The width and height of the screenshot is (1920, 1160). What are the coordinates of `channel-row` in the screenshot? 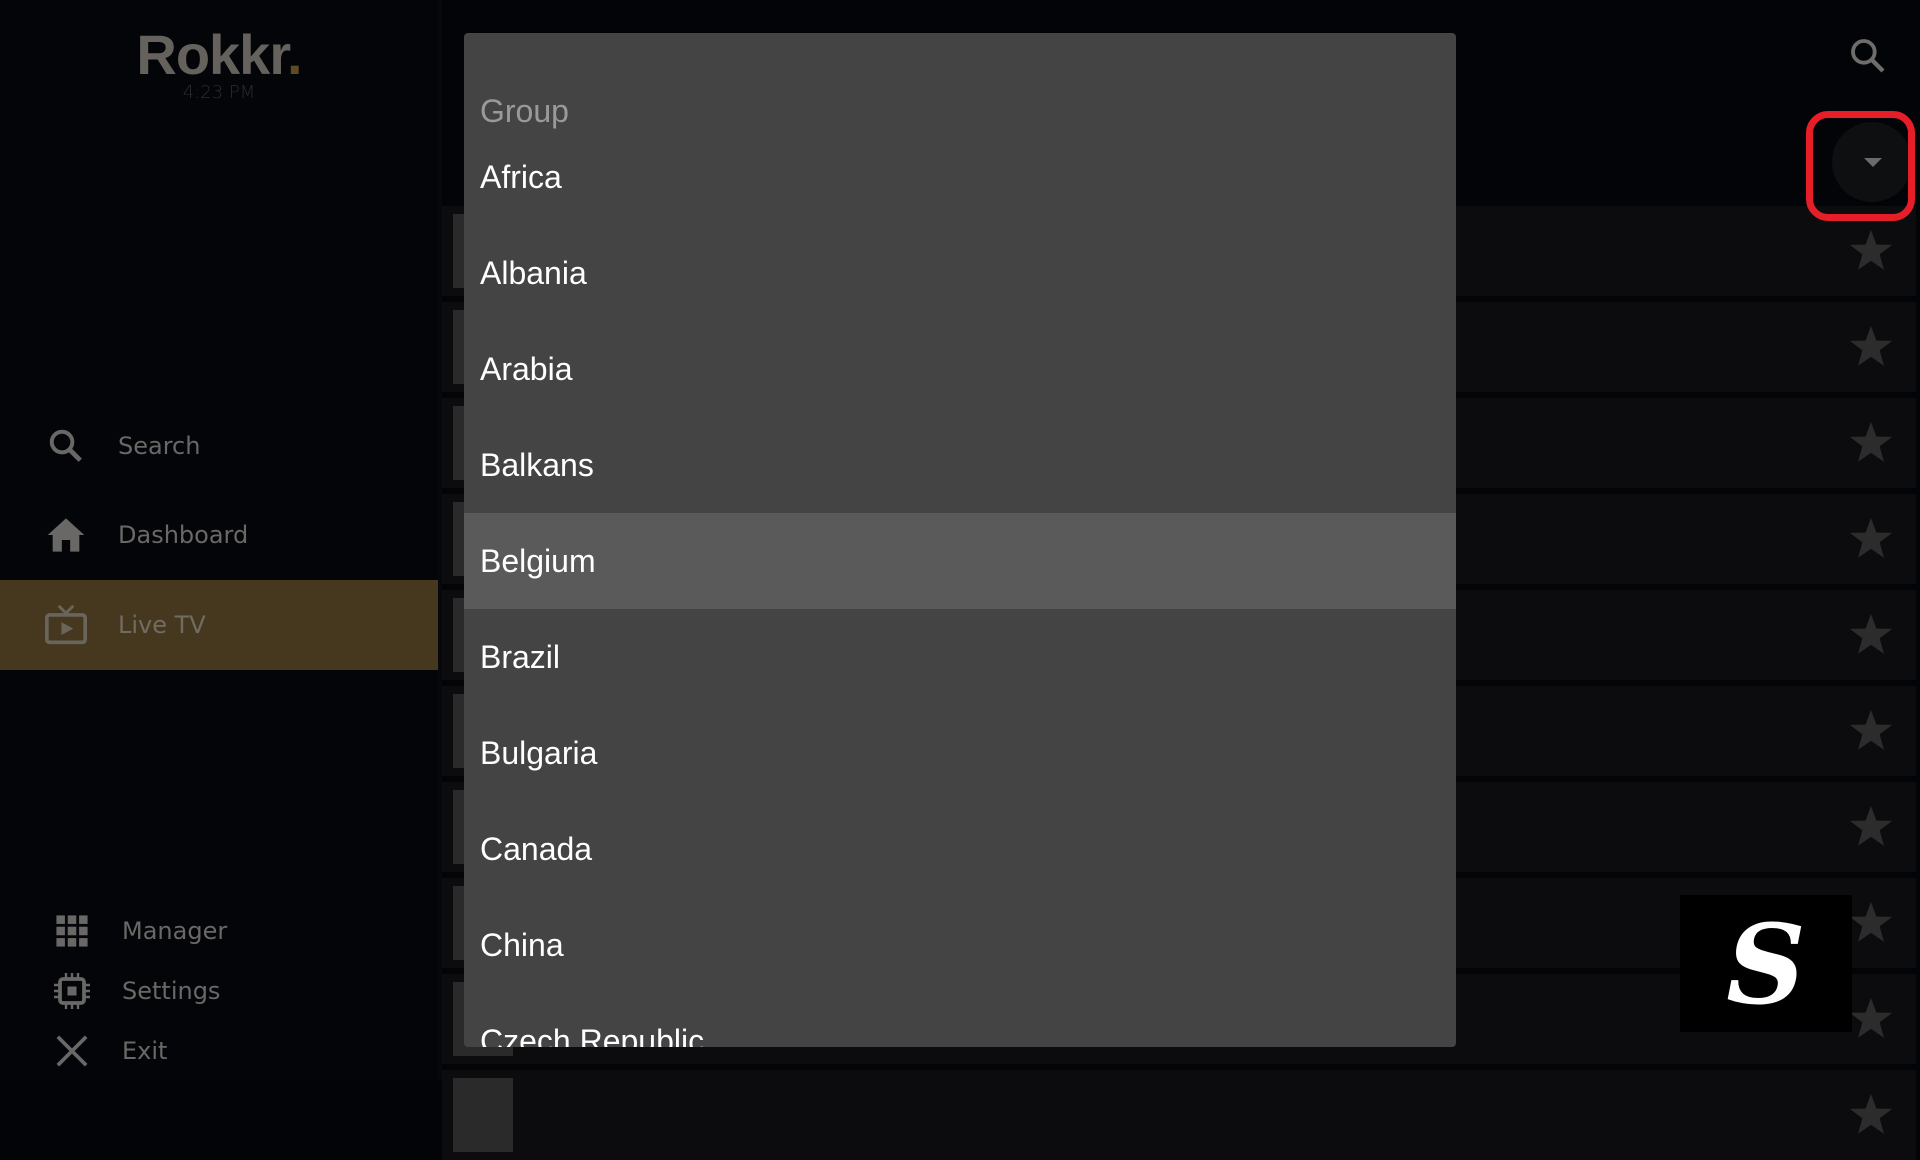 It's located at (1179, 1115).